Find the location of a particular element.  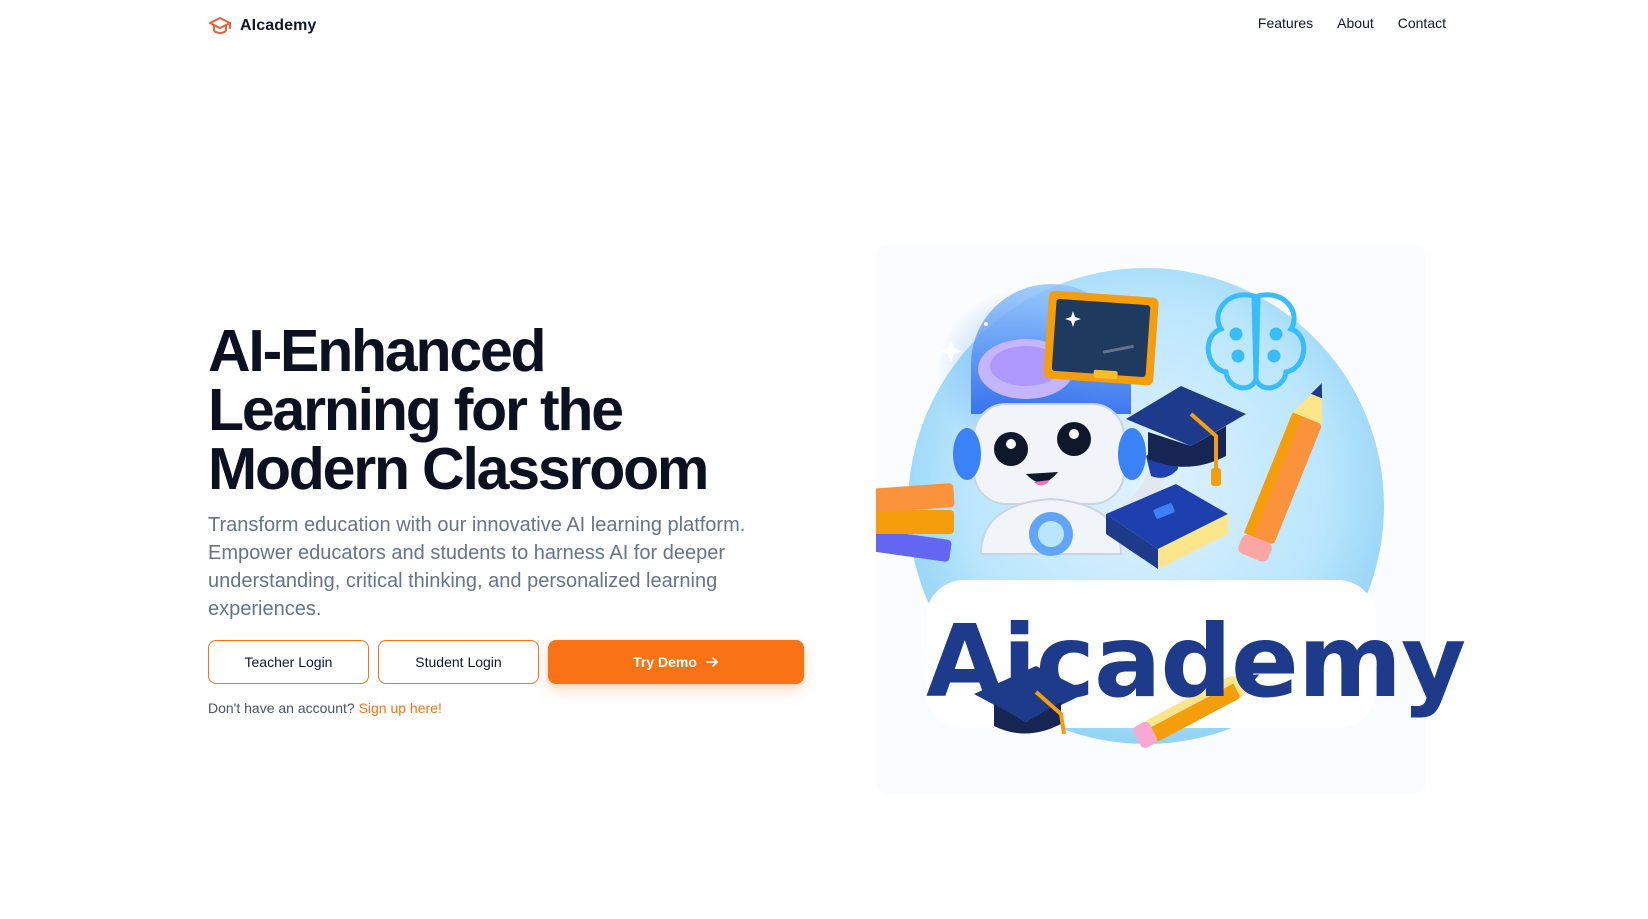

hero-title-line: AI-Enhanced is located at coordinates (377, 351).